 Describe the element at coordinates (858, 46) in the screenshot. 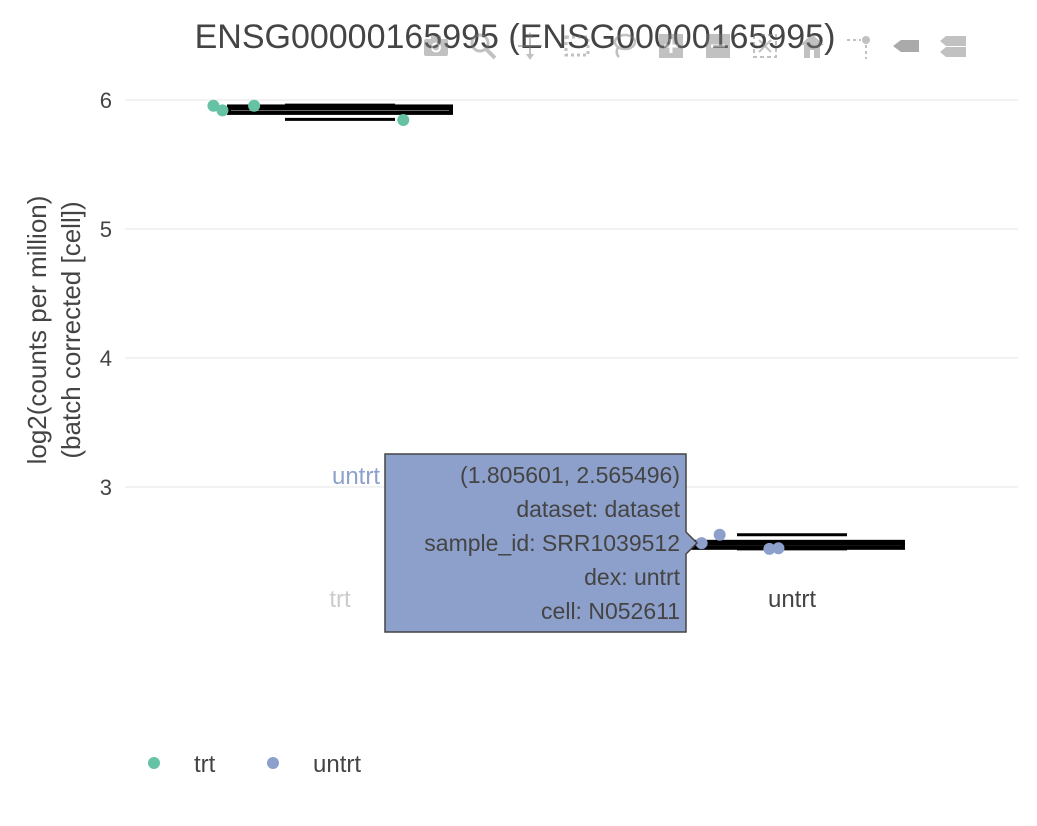

I see `spike-lines-icon` at that location.